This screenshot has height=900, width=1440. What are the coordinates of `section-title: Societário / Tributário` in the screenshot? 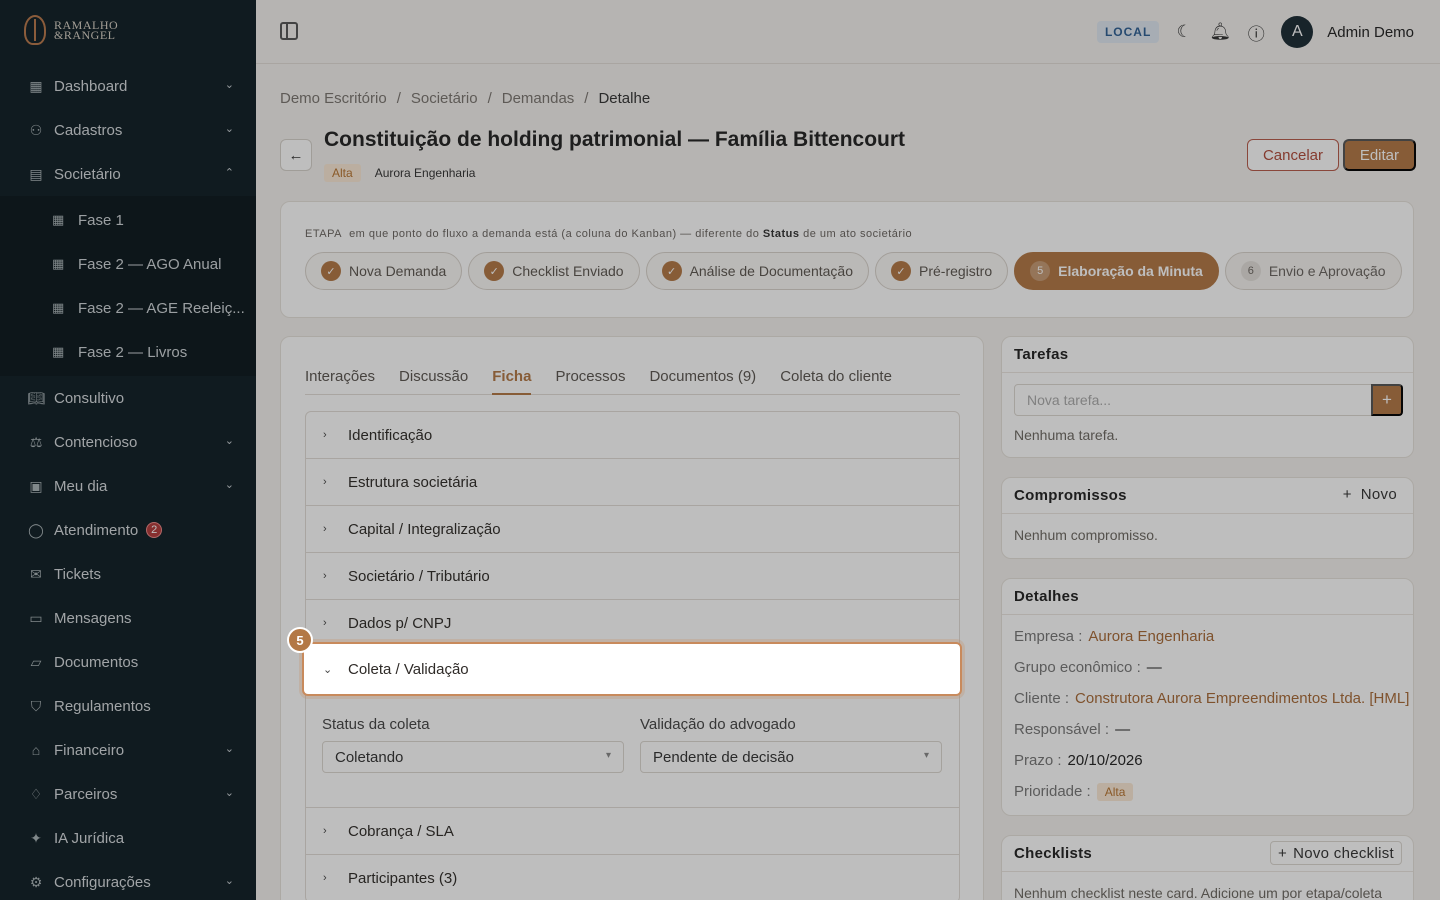 It's located at (419, 576).